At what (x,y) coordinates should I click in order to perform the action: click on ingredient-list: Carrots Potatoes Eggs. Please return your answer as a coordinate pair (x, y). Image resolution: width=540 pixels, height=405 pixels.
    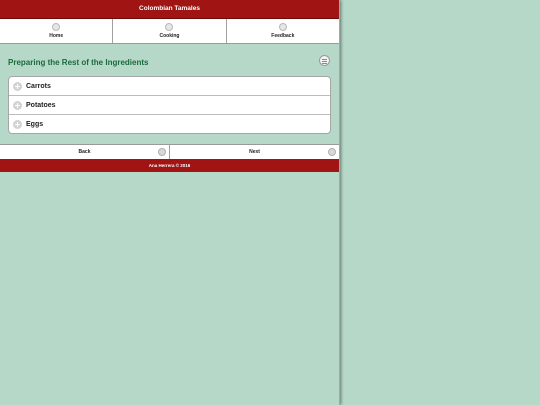
    Looking at the image, I should click on (169, 105).